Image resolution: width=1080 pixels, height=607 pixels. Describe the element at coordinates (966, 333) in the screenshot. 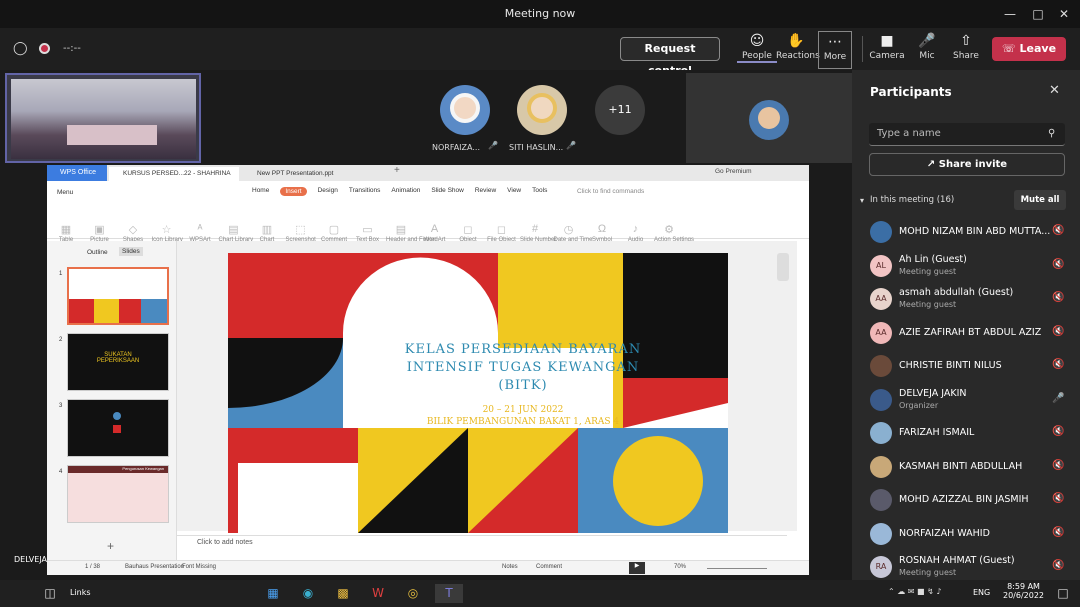

I see `participant-row: AA AZIE ZAFIRAH BT ABDUL AZIZ 🔇` at that location.